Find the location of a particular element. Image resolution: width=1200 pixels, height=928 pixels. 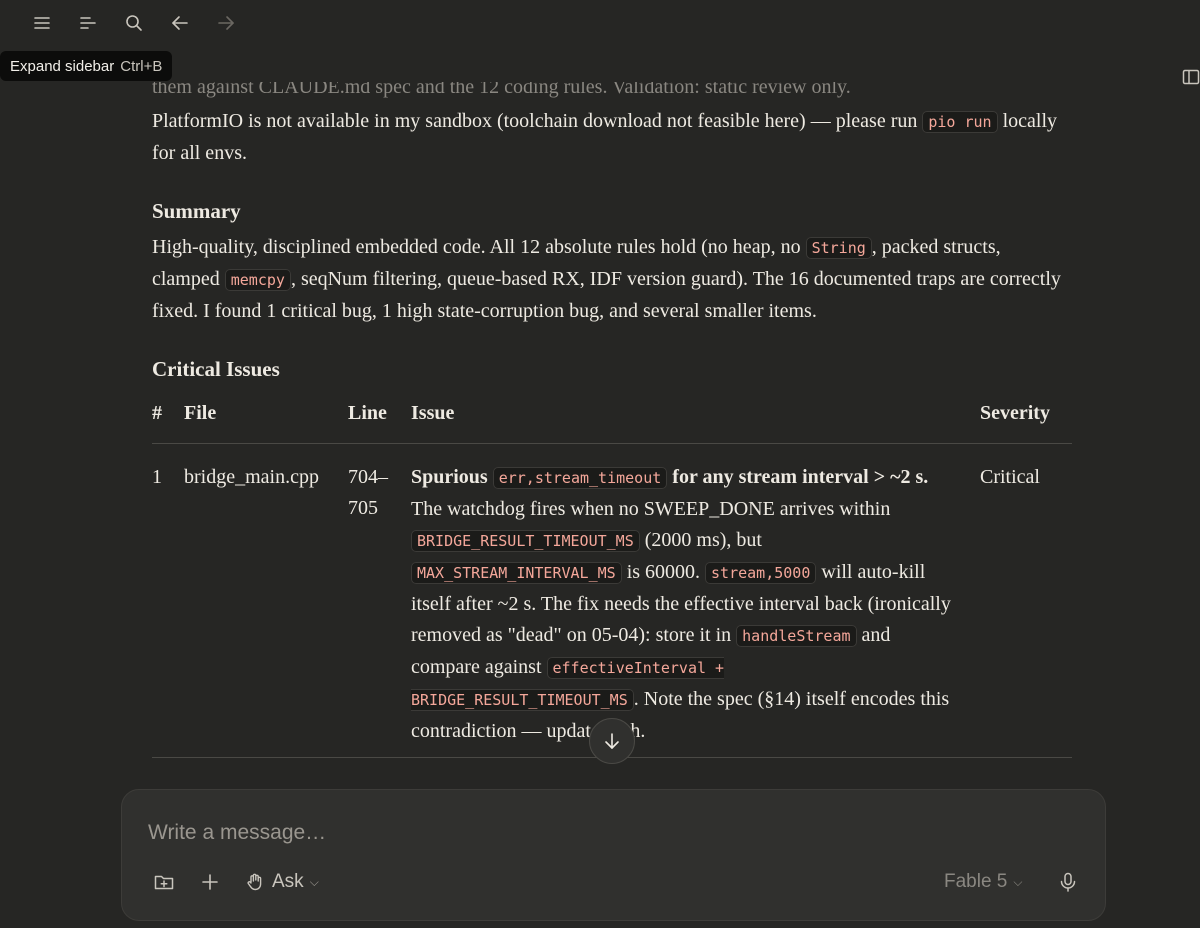

hand-icon is located at coordinates (254, 882).